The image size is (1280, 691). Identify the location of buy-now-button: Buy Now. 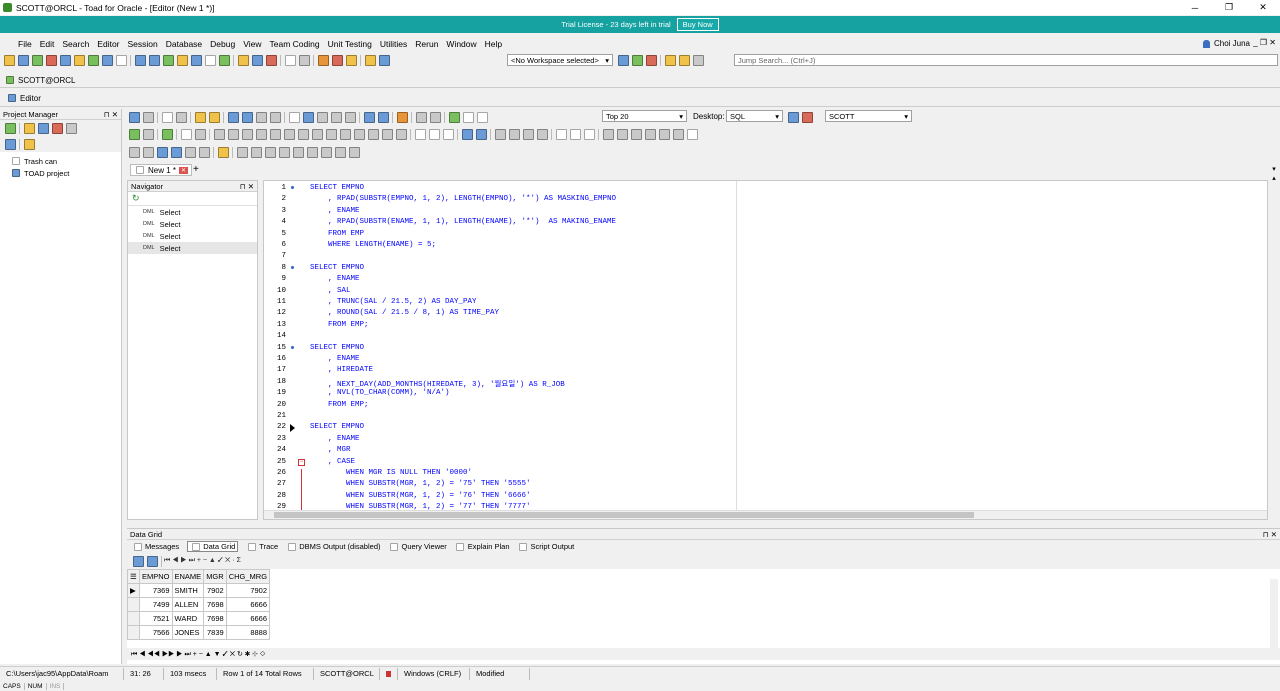
(697, 24).